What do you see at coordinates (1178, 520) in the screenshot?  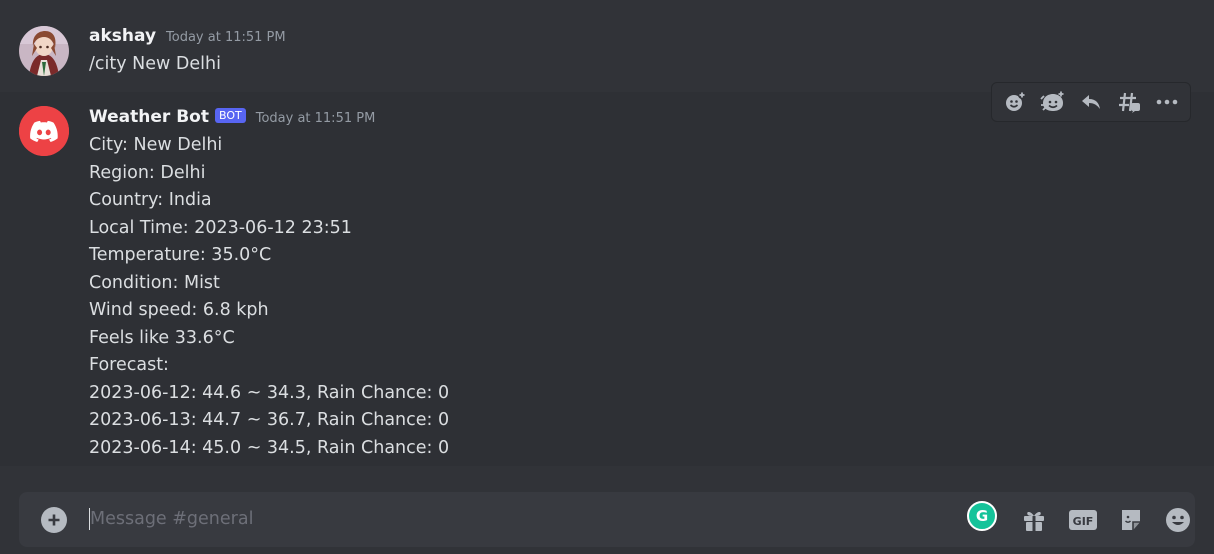 I see `emoji-icon` at bounding box center [1178, 520].